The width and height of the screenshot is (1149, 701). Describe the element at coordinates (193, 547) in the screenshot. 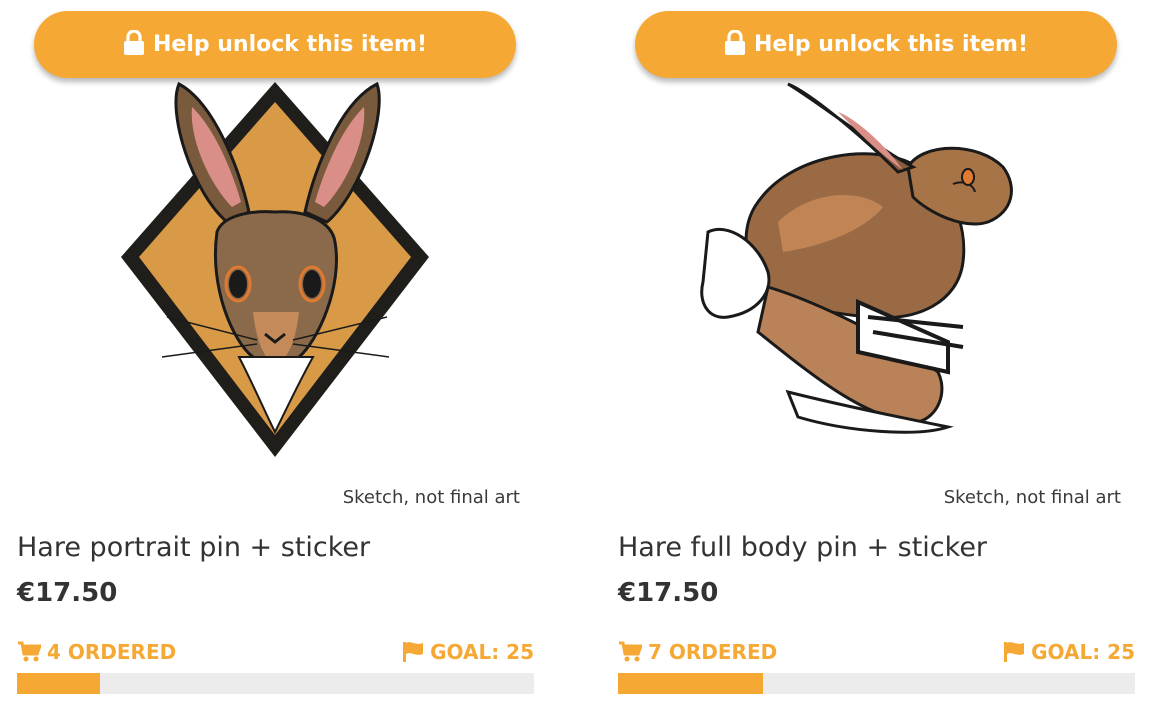

I see `product-title: Hare portrait pin + sticker` at that location.